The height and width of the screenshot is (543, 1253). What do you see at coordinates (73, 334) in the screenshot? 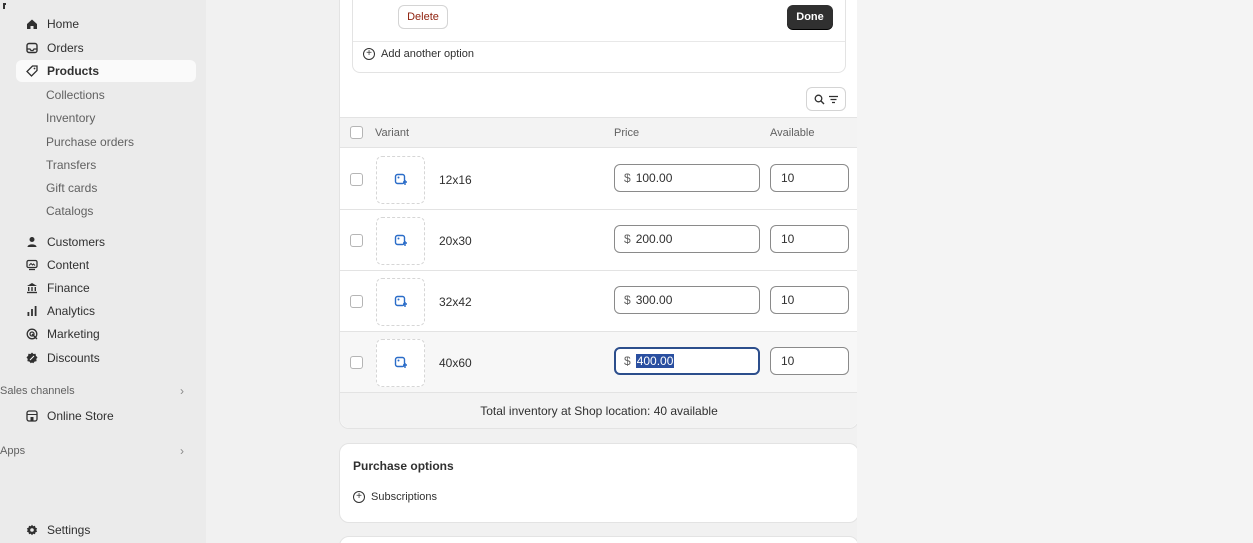
I see `sidebar-item-label: Marketing` at bounding box center [73, 334].